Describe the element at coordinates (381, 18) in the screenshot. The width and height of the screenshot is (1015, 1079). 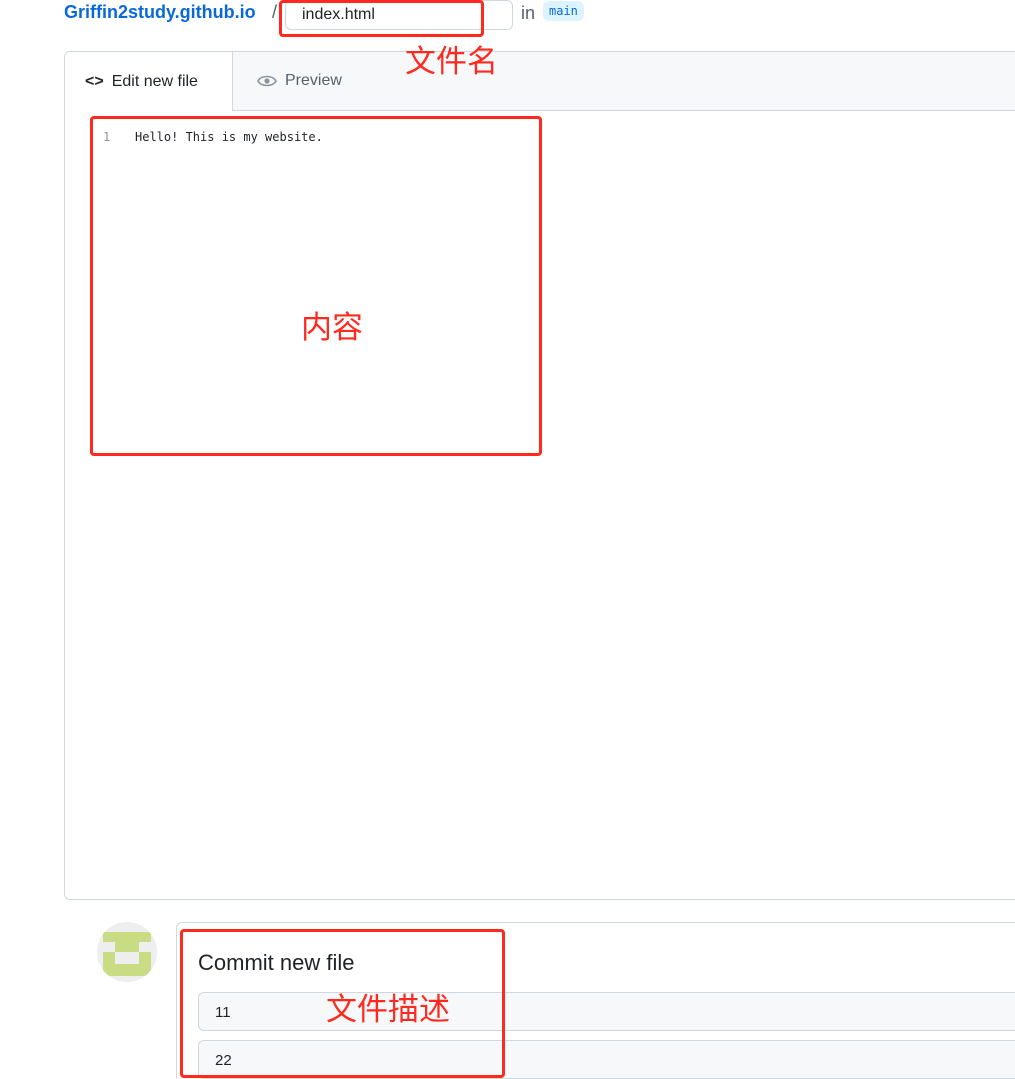
I see `annotation-box-filename` at that location.